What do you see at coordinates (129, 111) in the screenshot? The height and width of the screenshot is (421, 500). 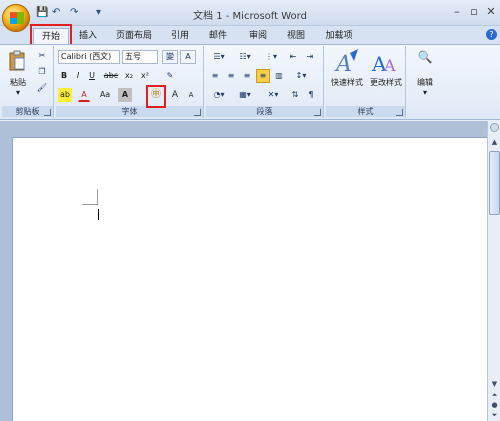 I see `font-group-label: 字体` at bounding box center [129, 111].